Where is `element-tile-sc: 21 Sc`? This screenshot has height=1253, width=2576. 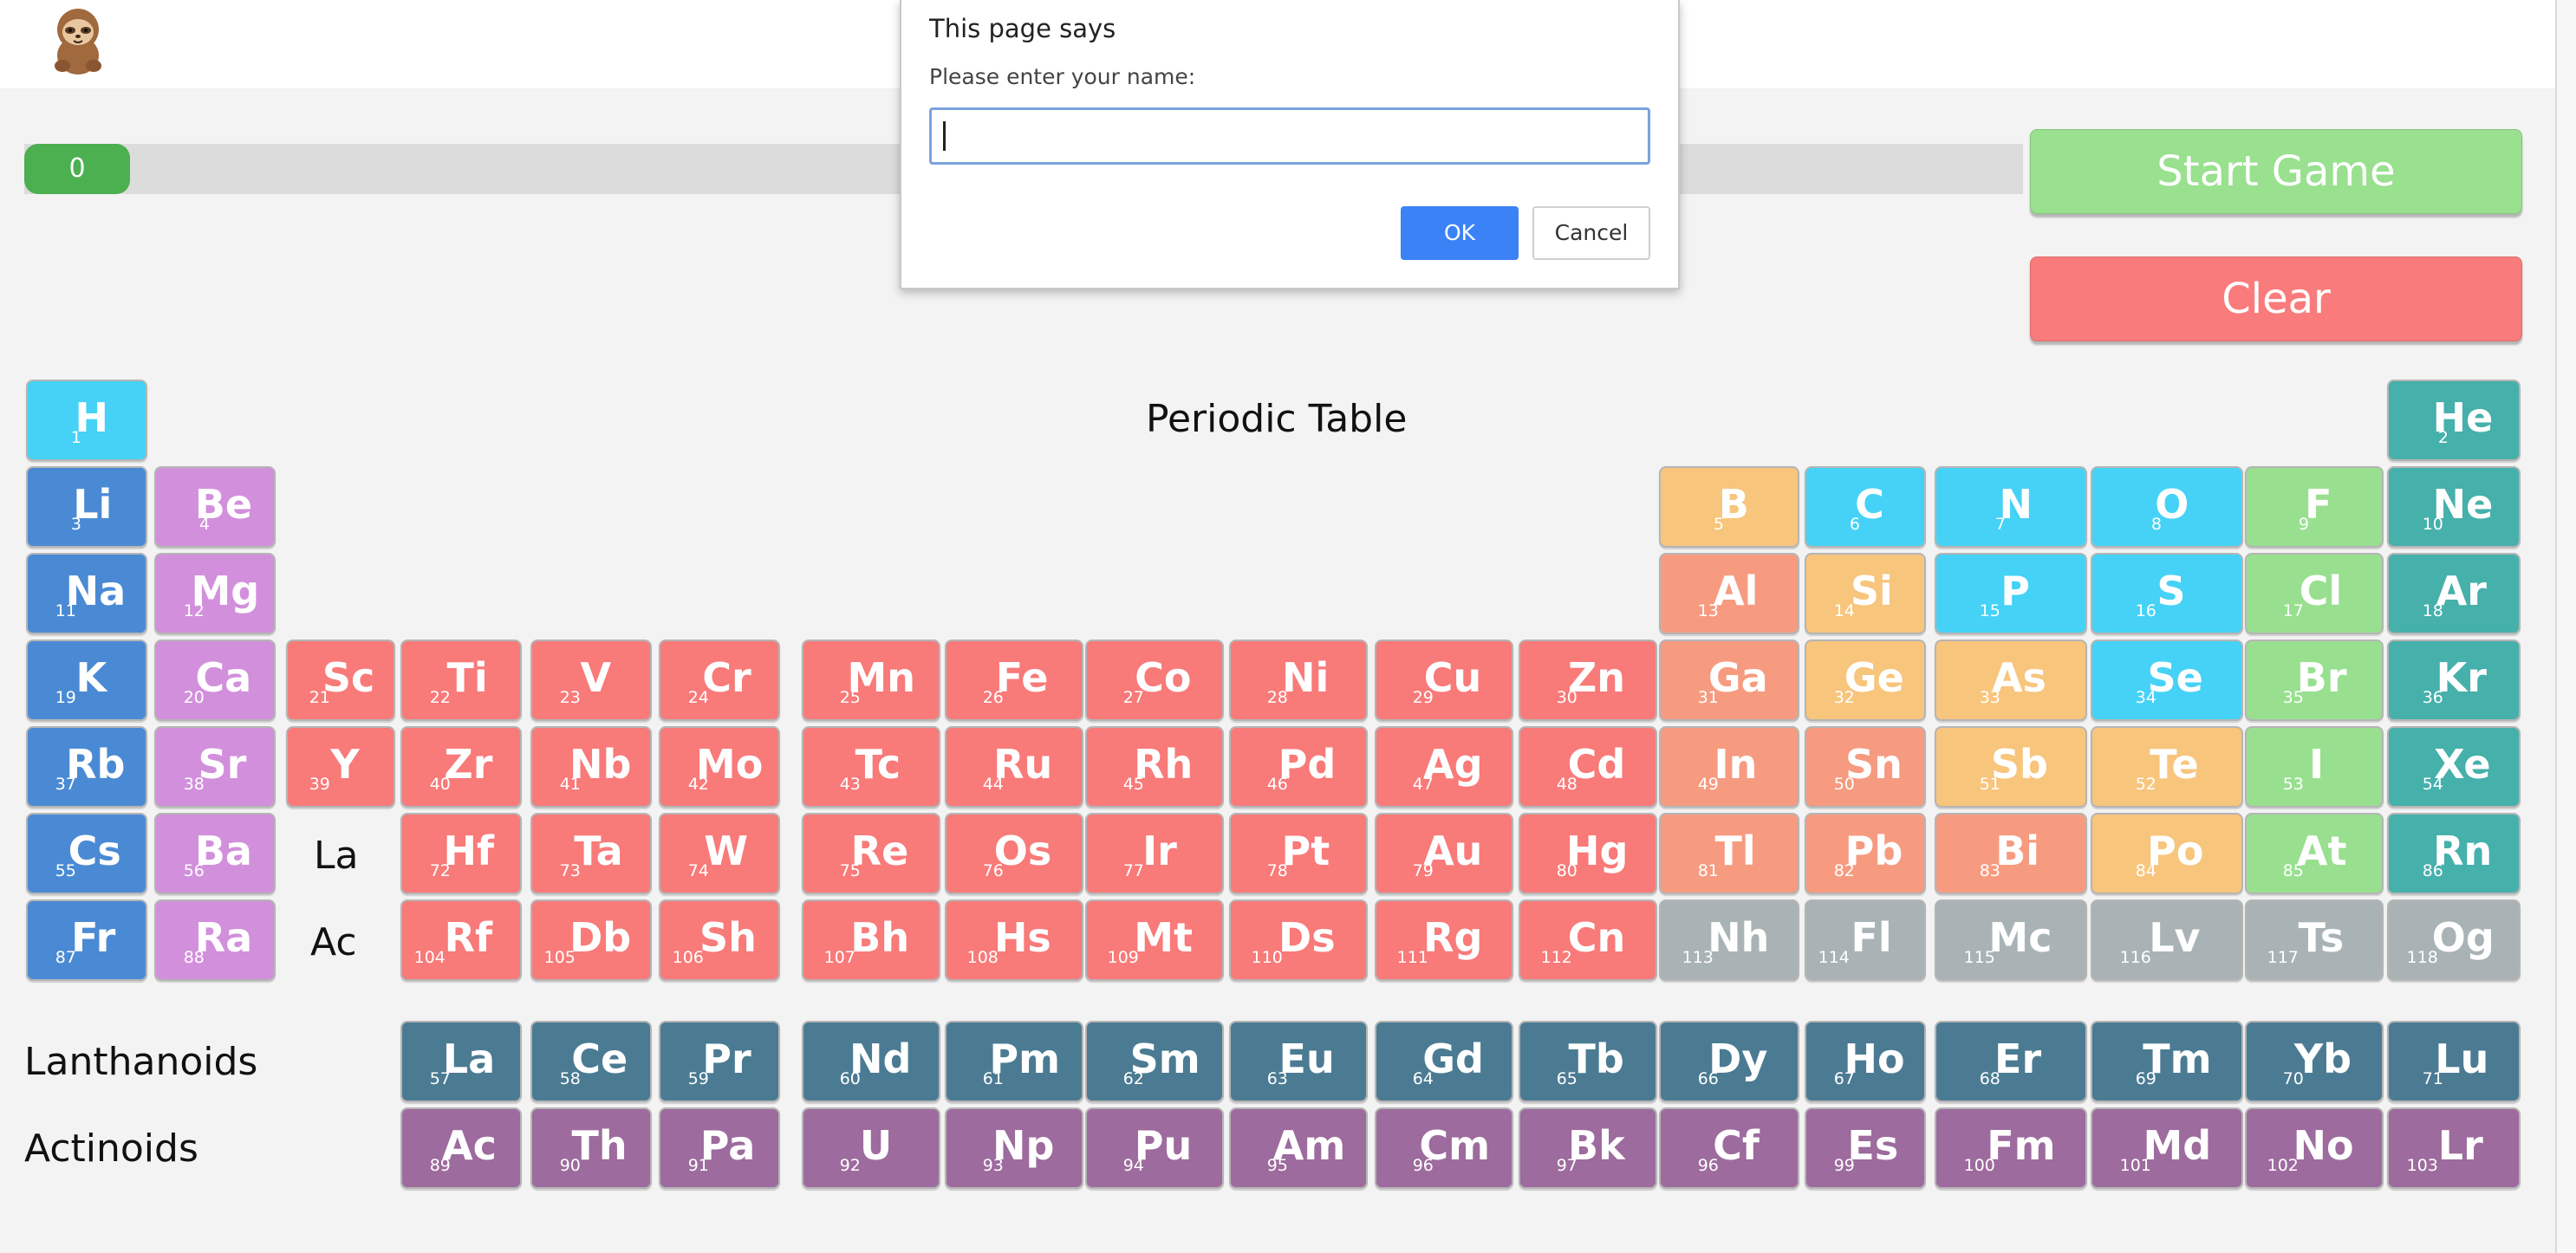
element-tile-sc: 21 Sc is located at coordinates (340, 680).